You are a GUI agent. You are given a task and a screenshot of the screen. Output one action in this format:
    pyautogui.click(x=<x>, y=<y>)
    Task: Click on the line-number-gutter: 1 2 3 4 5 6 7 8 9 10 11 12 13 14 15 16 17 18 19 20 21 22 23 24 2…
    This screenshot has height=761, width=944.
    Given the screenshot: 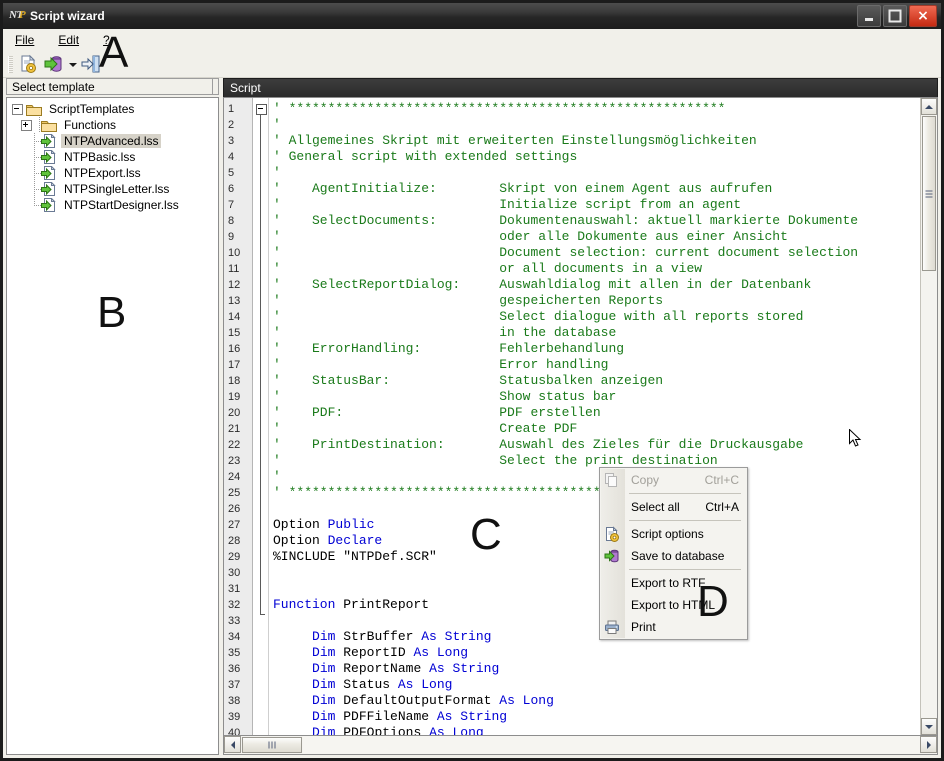 What is the action you would take?
    pyautogui.click(x=238, y=416)
    